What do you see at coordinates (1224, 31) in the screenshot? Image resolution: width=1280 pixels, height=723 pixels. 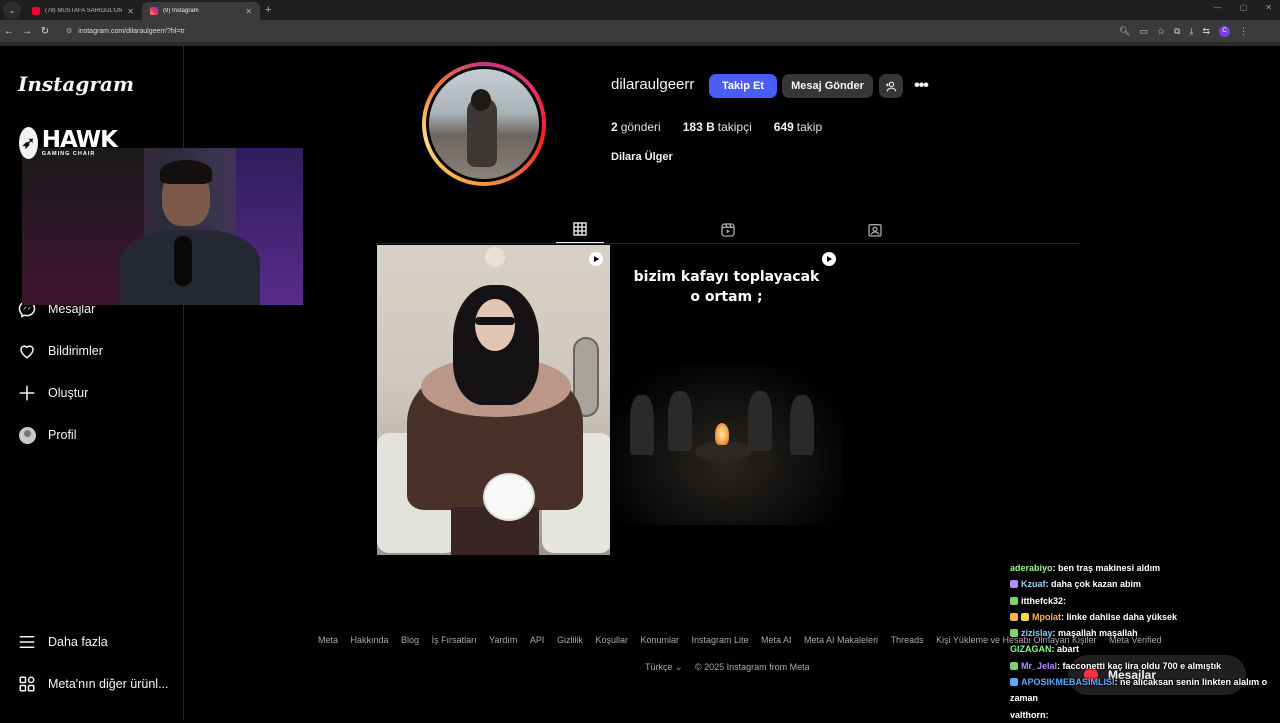 I see `browser-profile-avatar: C` at bounding box center [1224, 31].